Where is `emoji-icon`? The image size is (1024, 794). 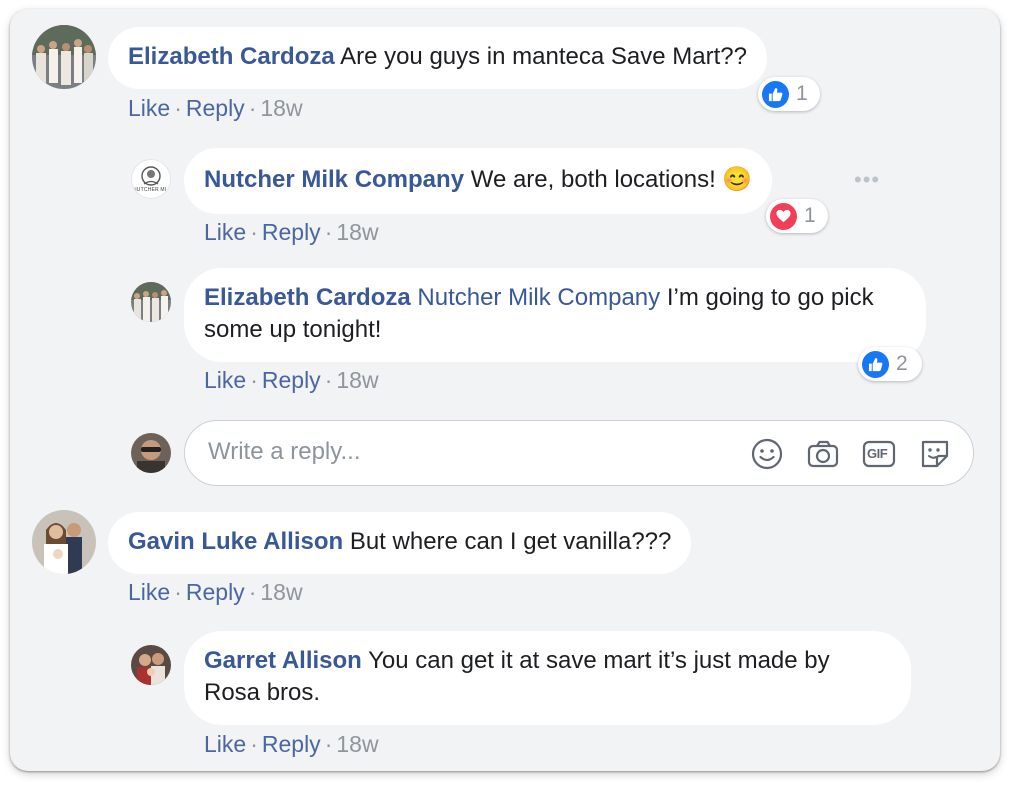
emoji-icon is located at coordinates (767, 454).